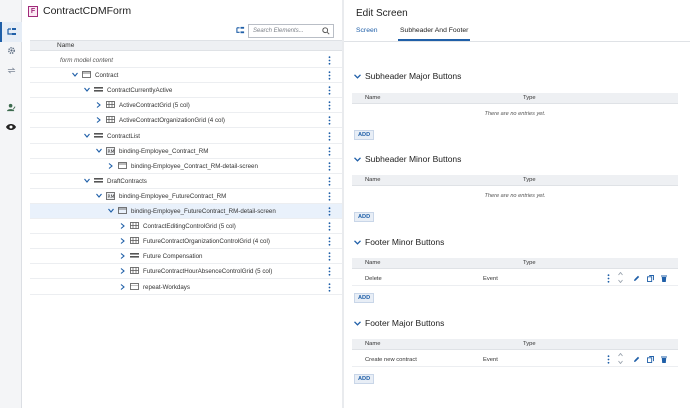 This screenshot has width=690, height=408. I want to click on rail-preview-button, so click(11, 127).